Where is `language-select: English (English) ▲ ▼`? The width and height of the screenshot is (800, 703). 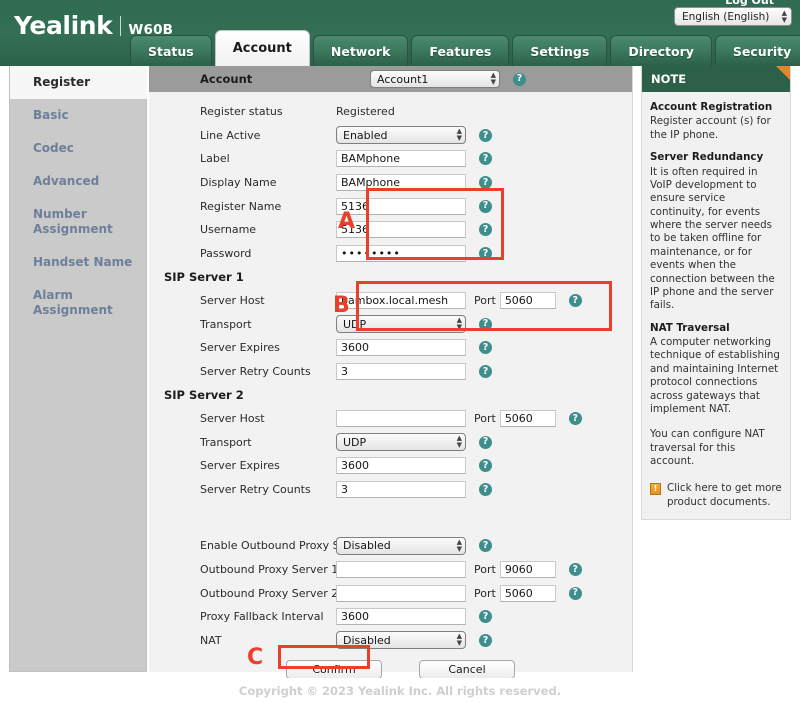
language-select: English (English) ▲ ▼ is located at coordinates (733, 16).